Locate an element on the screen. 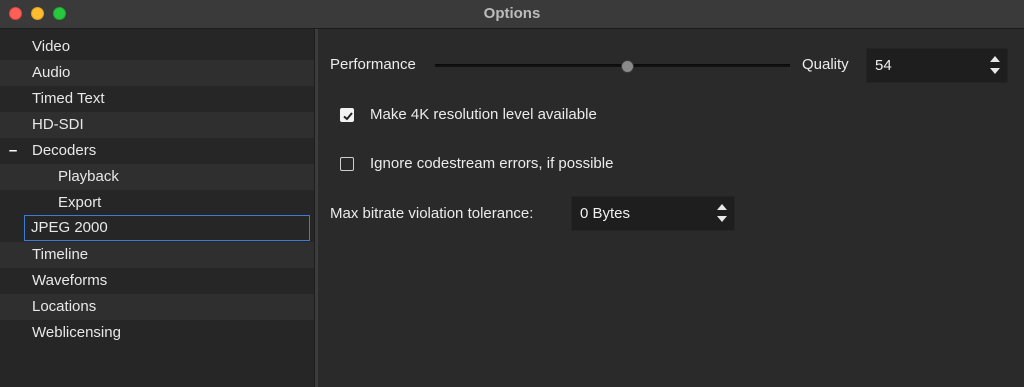 This screenshot has width=1024, height=387. sidebar-item-label: Decoders is located at coordinates (64, 150).